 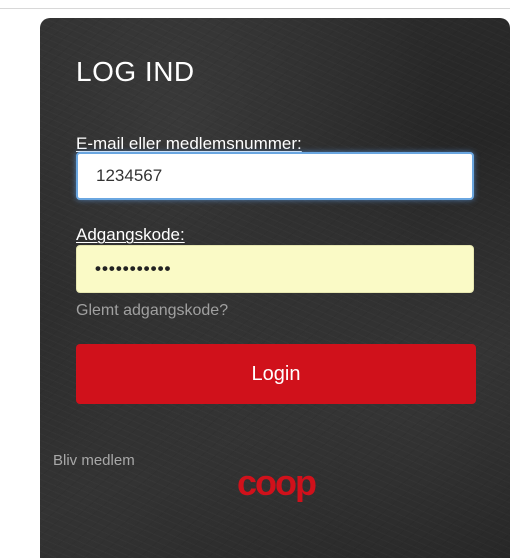 I want to click on password-label: Adgangskode:, so click(x=130, y=234).